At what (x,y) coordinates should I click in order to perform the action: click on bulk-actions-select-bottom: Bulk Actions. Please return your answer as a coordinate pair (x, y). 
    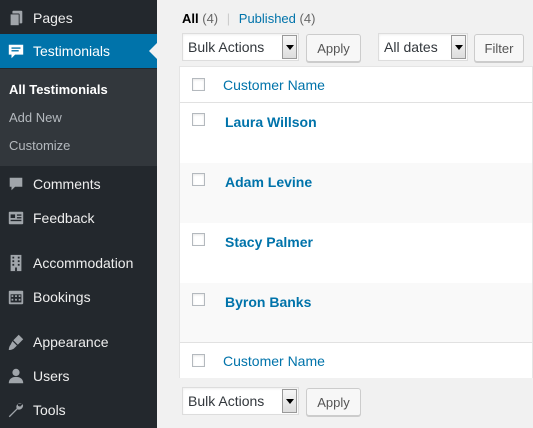
    Looking at the image, I should click on (240, 401).